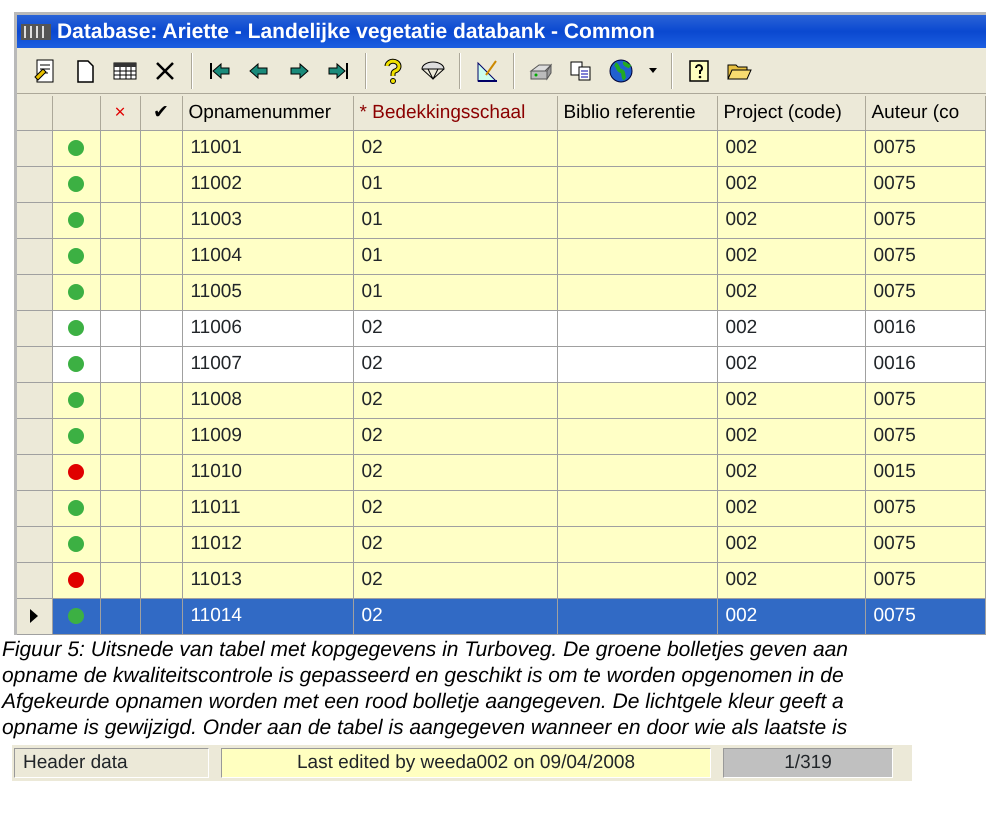 The image size is (986, 837). Describe the element at coordinates (455, 113) in the screenshot. I see `column-header: * Bedekkingsschaal` at that location.